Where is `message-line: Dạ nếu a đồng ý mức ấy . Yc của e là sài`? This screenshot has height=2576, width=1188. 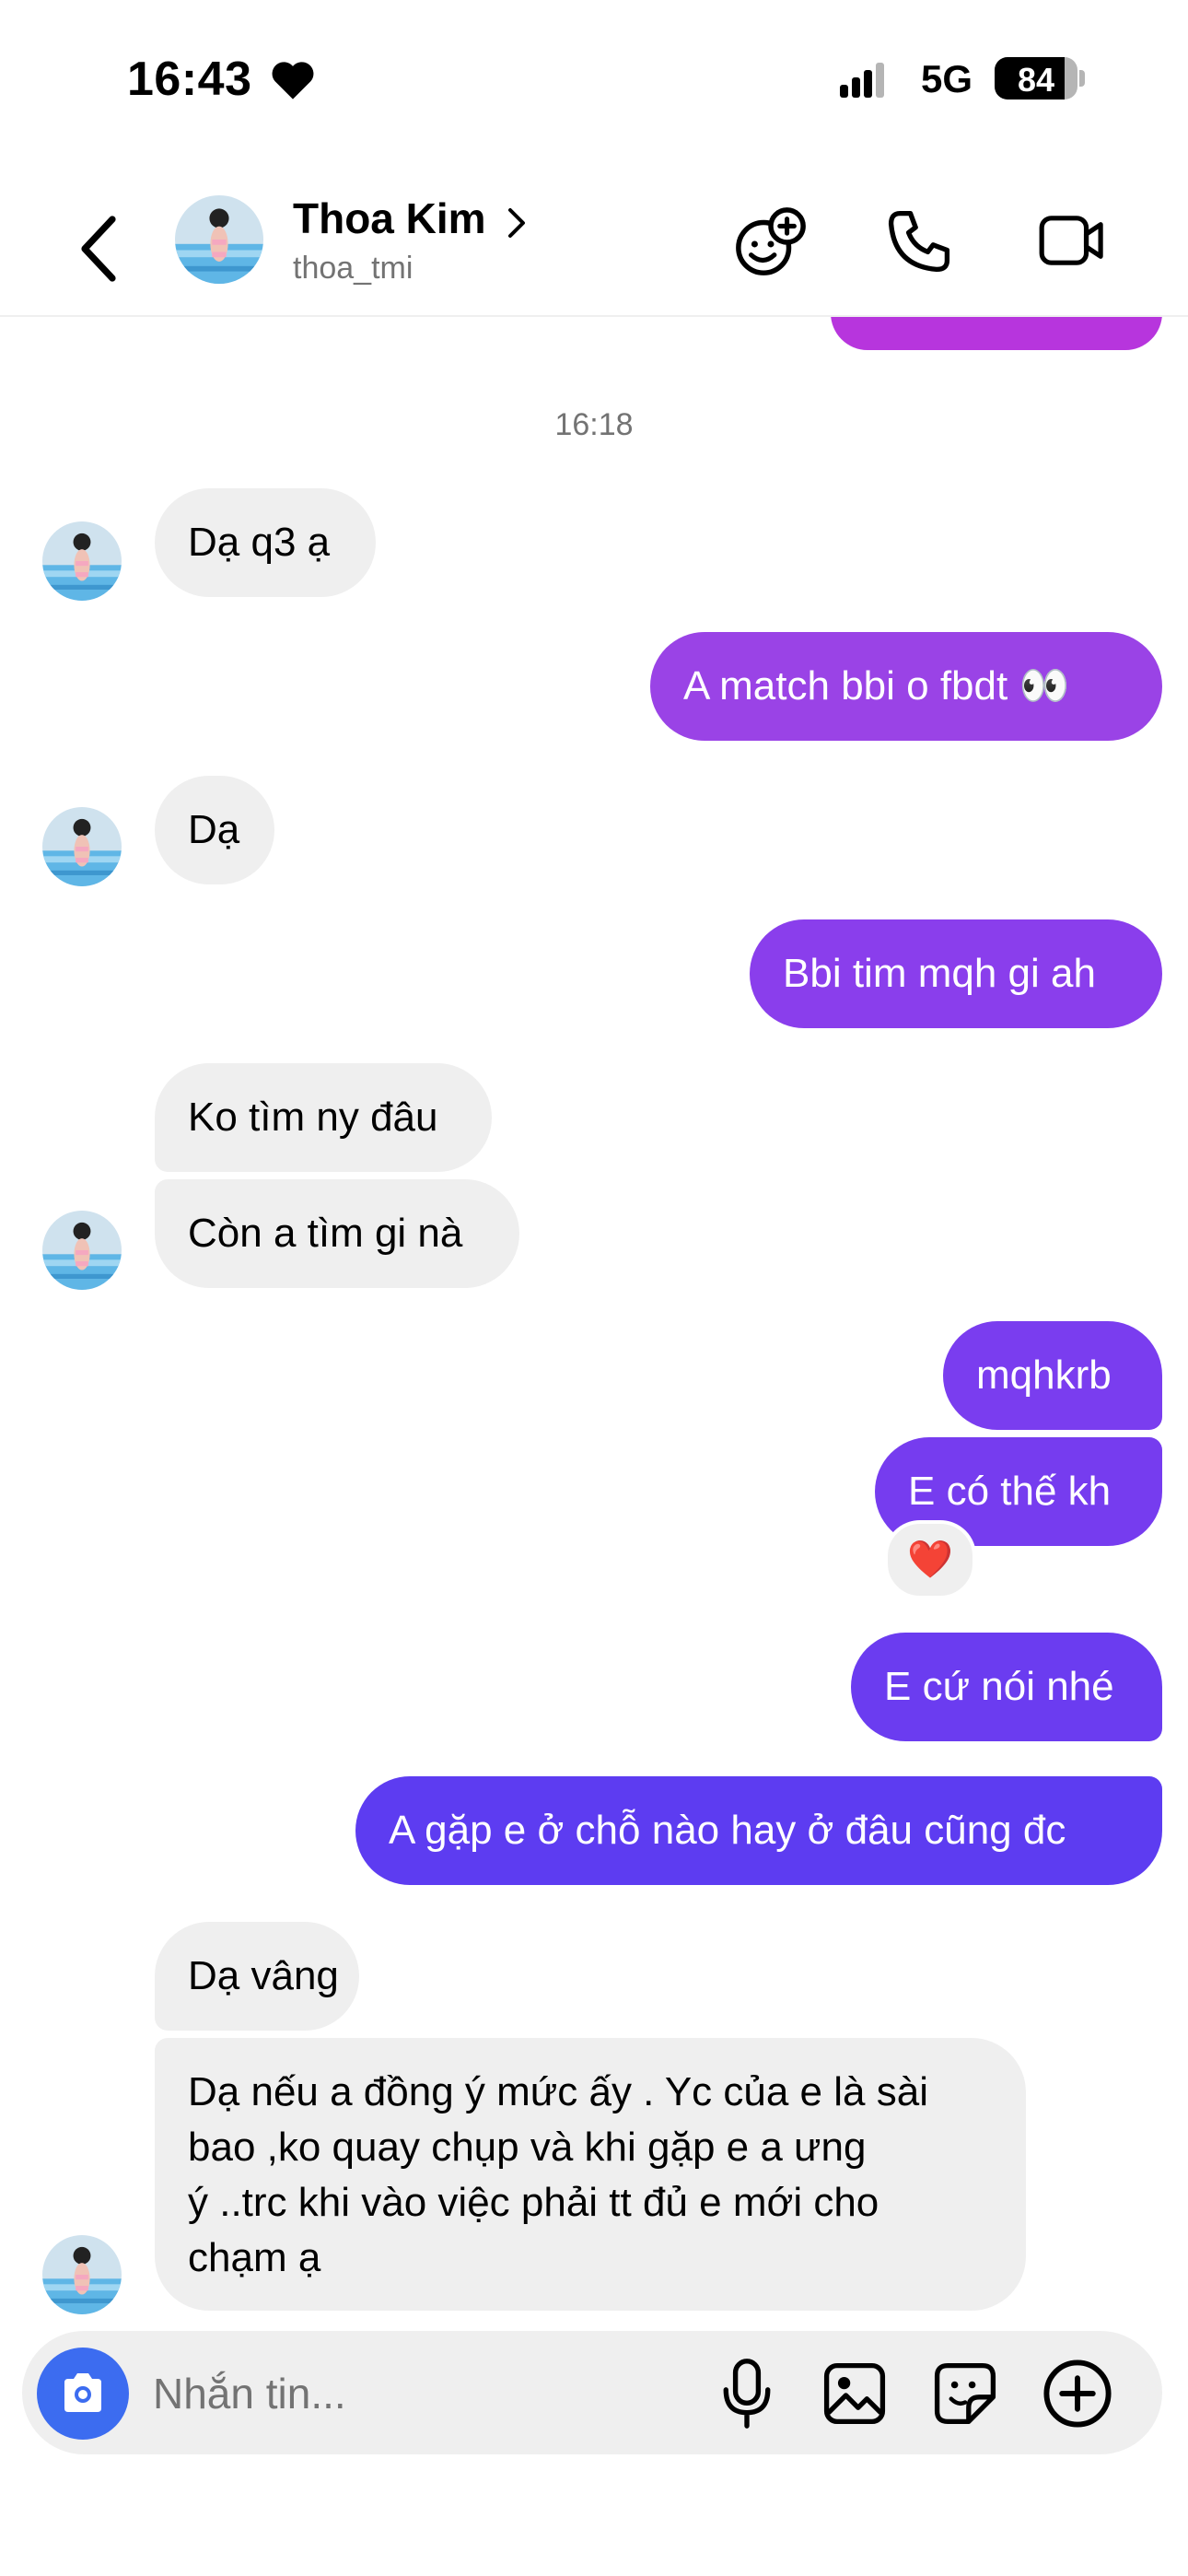
message-line: Dạ nếu a đồng ý mức ấy . Yc của e là sài is located at coordinates (558, 2091).